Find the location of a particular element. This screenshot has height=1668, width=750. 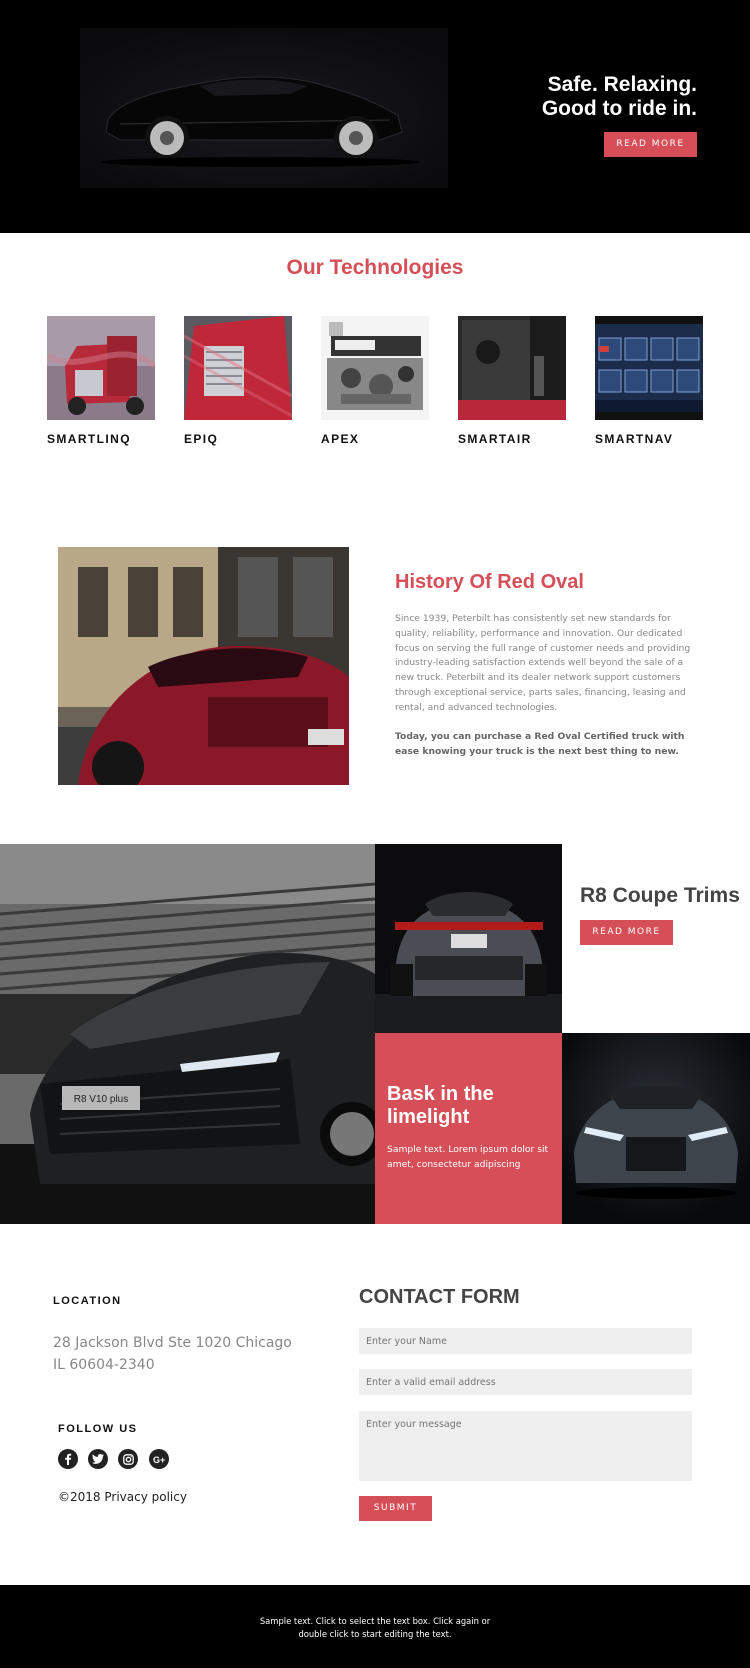

license-plate-text: R8 V10 plus is located at coordinates (101, 1099).